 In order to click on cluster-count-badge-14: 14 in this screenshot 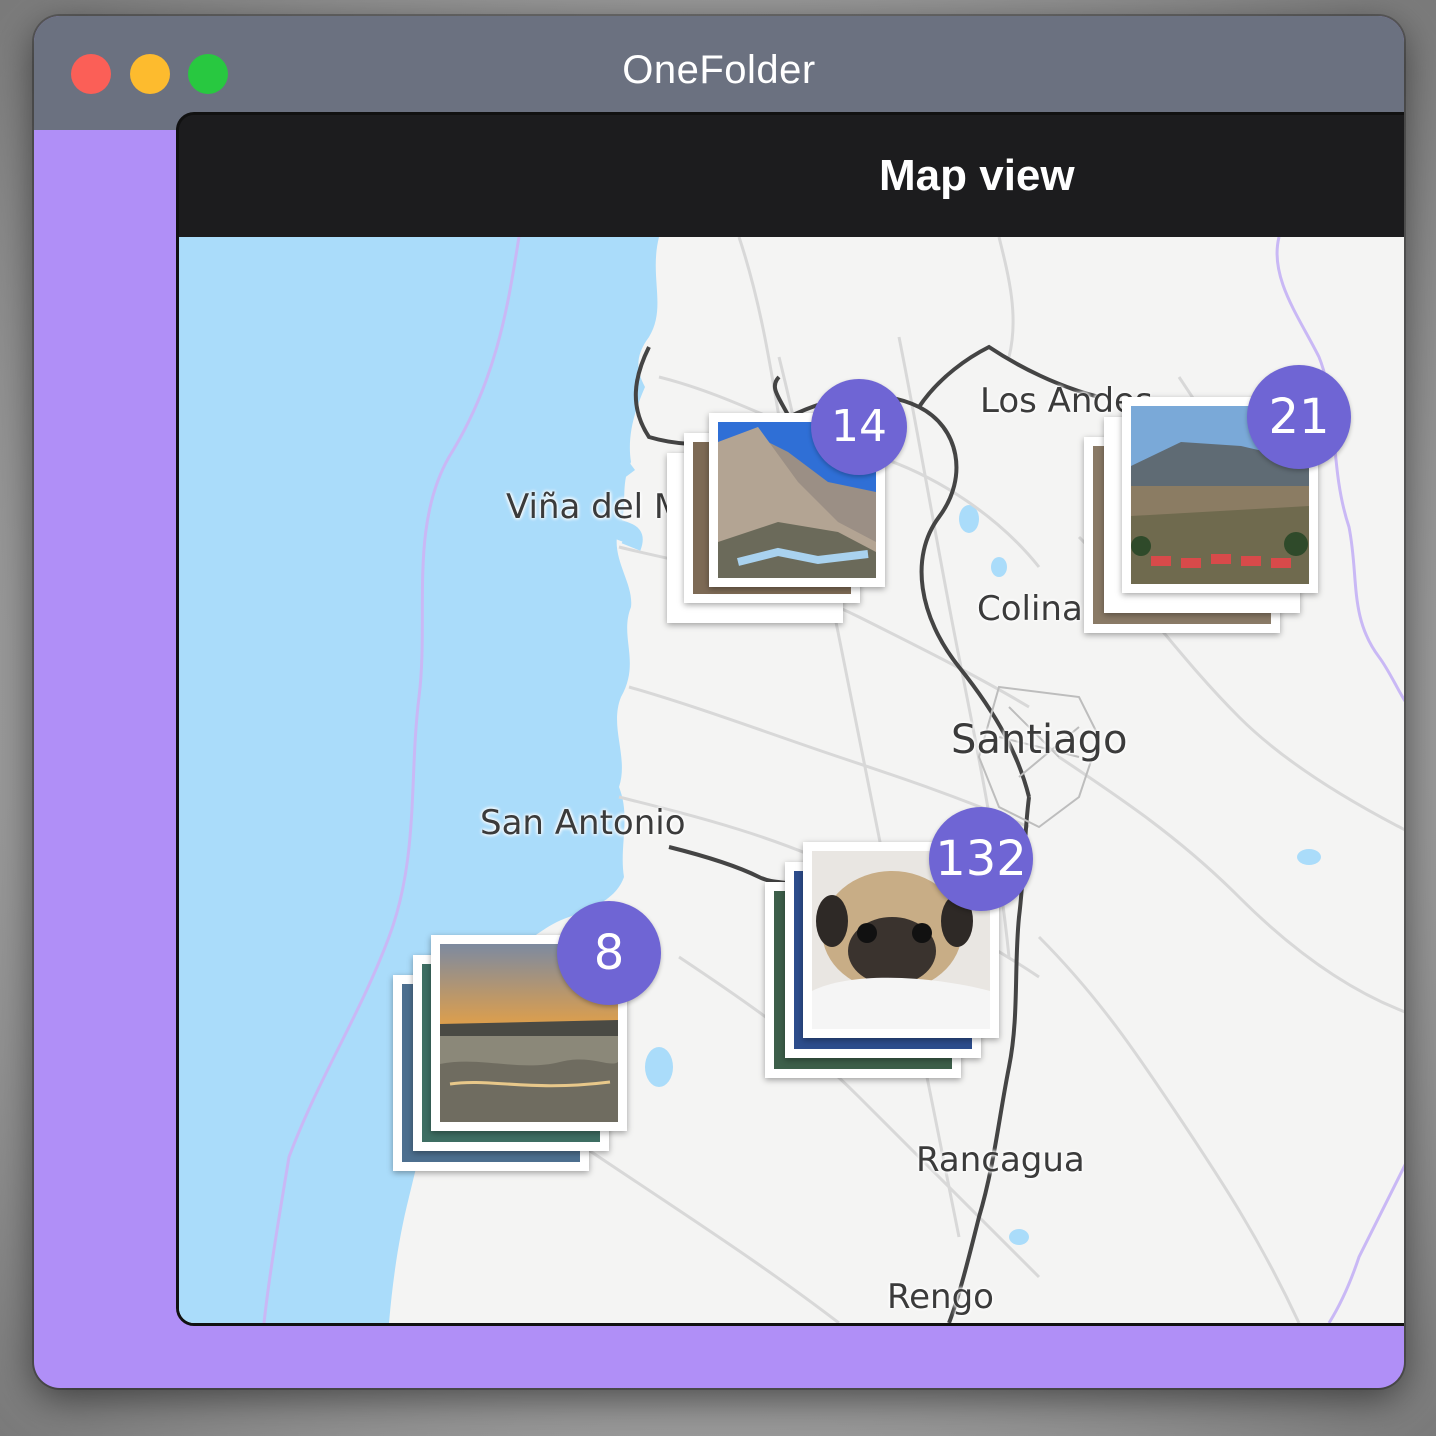, I will do `click(859, 427)`.